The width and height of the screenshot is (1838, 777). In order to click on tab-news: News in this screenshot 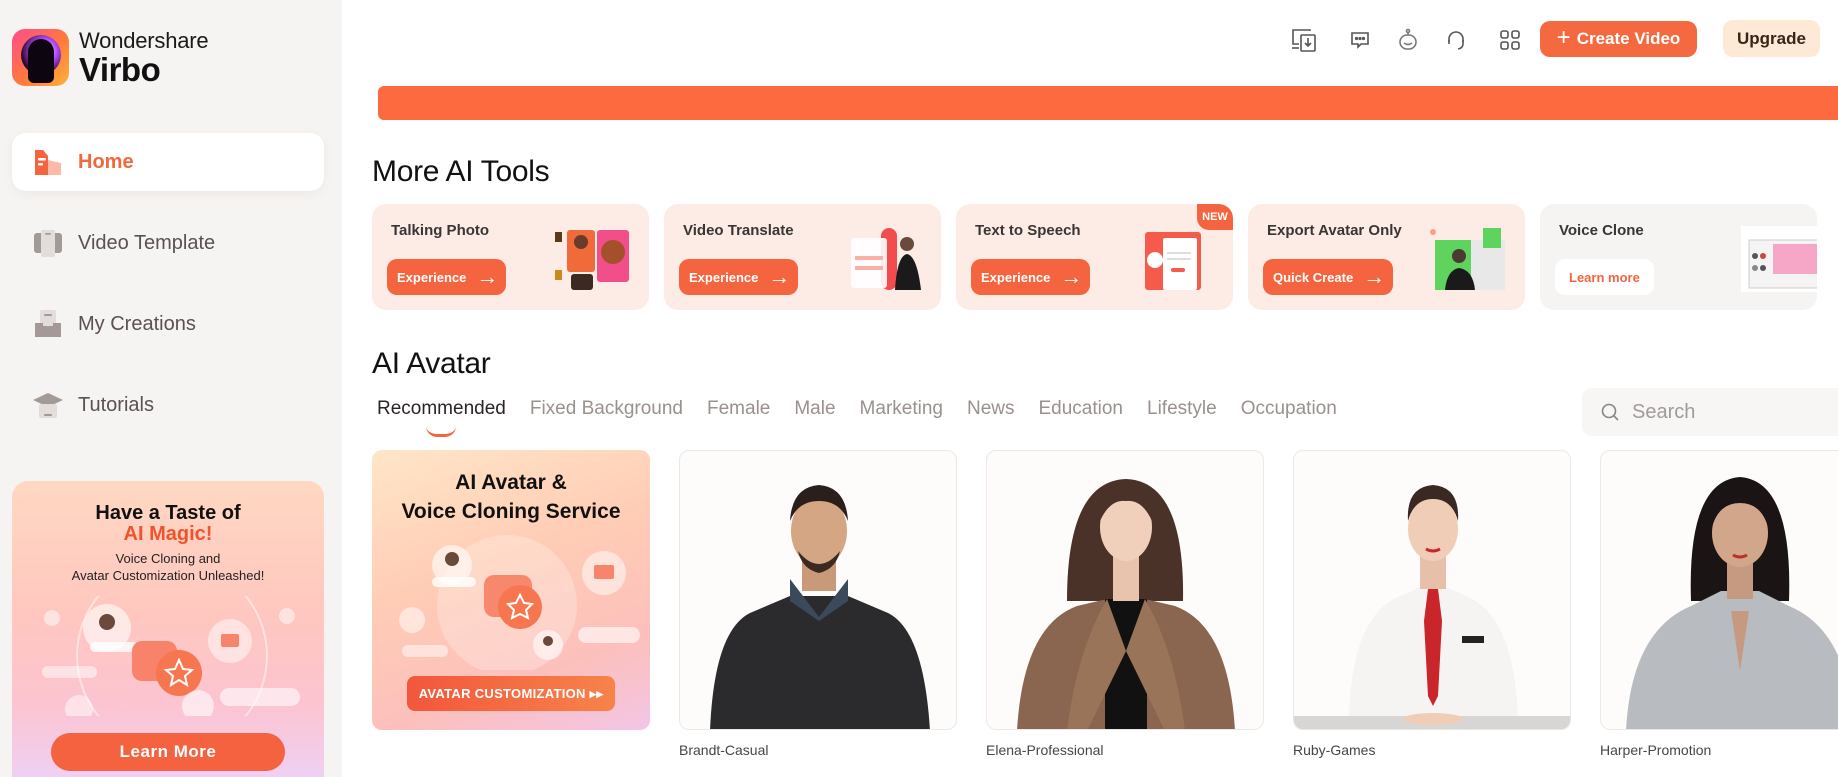, I will do `click(991, 409)`.